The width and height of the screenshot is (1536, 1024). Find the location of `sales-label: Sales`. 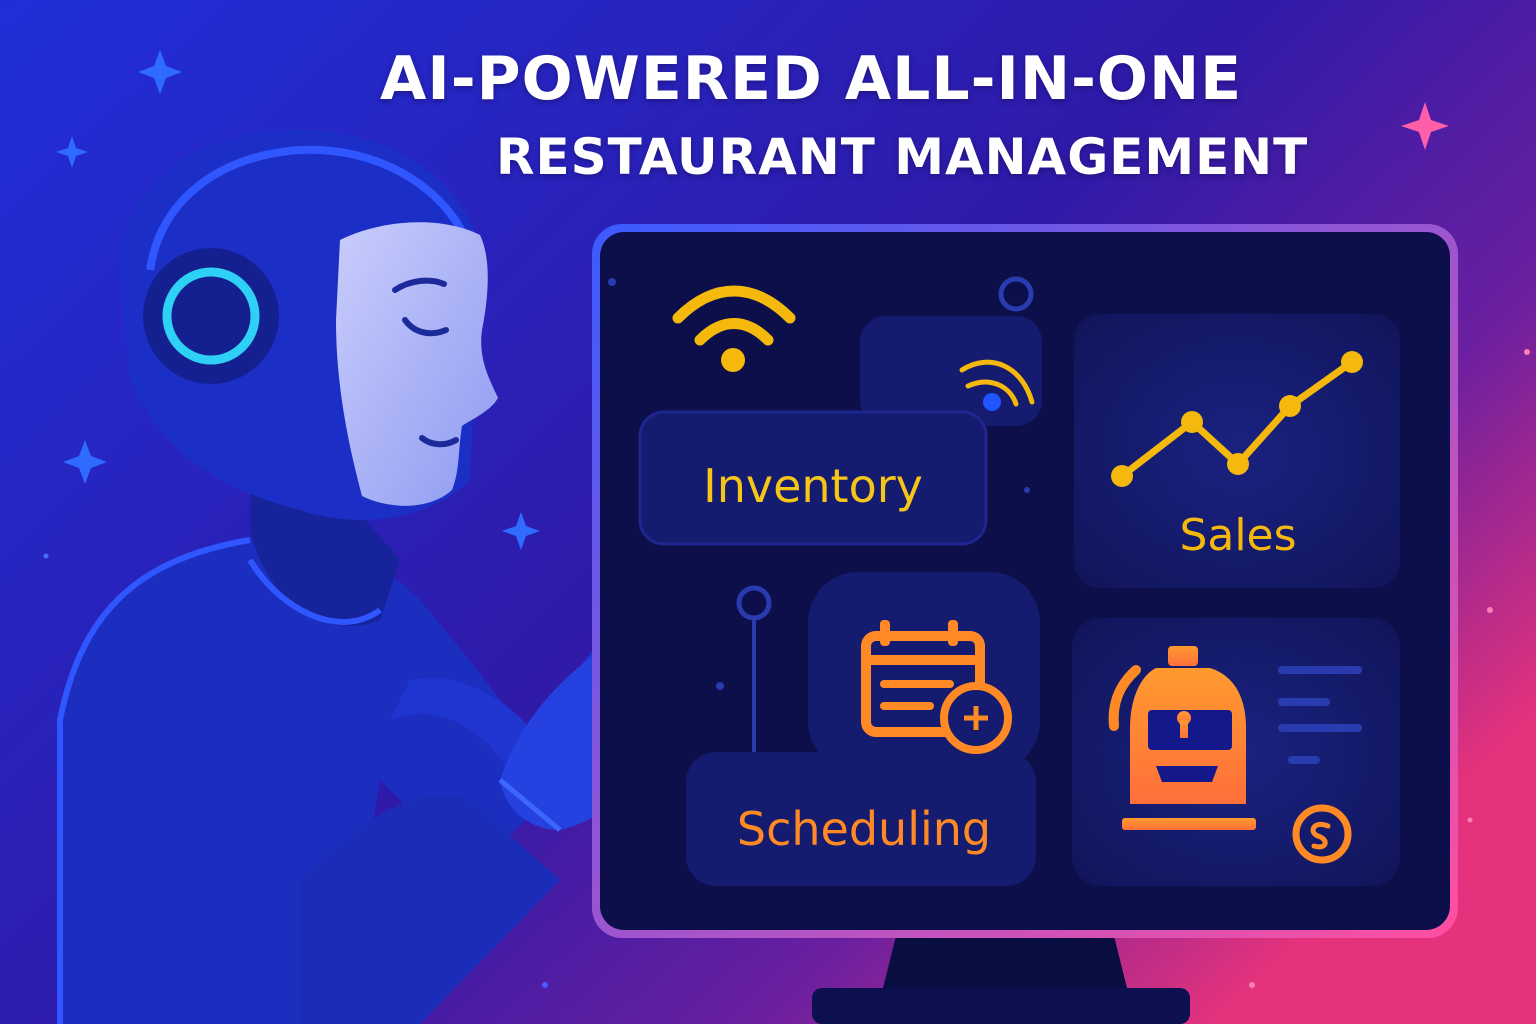

sales-label: Sales is located at coordinates (1237, 535).